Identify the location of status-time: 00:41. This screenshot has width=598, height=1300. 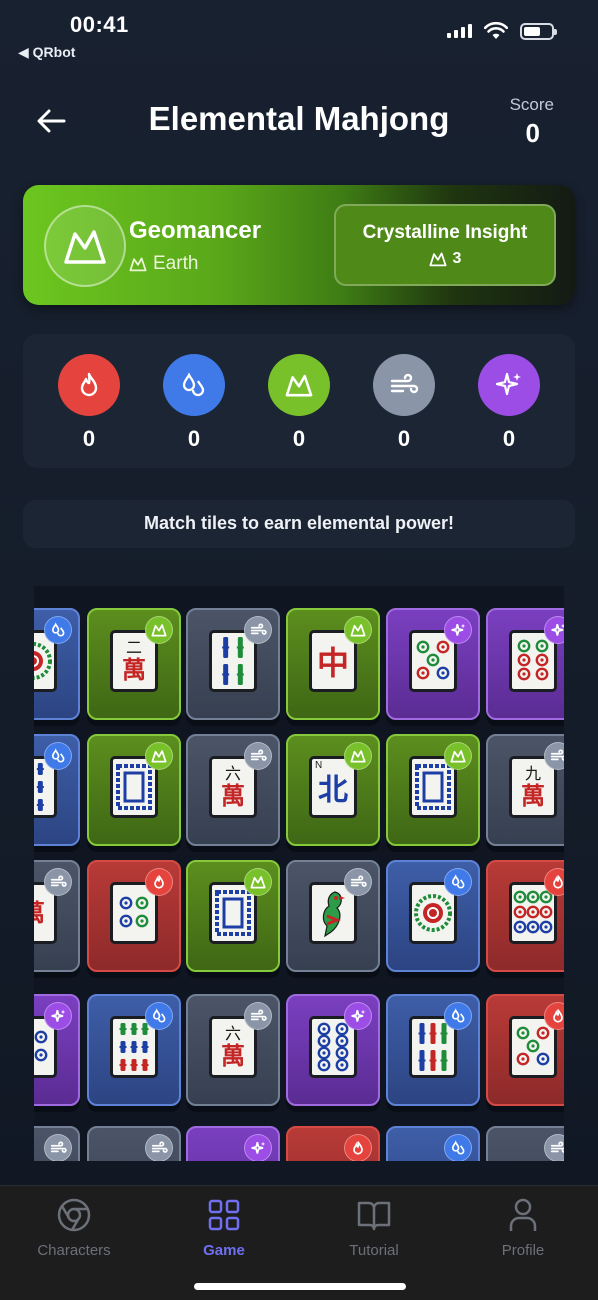
(99, 24).